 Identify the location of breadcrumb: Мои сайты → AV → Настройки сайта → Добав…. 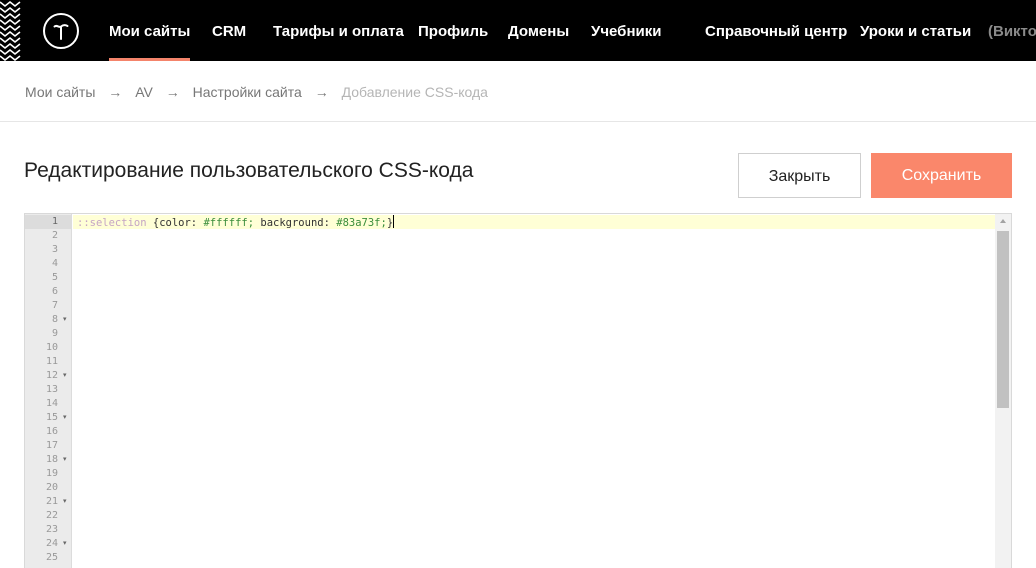
(256, 93).